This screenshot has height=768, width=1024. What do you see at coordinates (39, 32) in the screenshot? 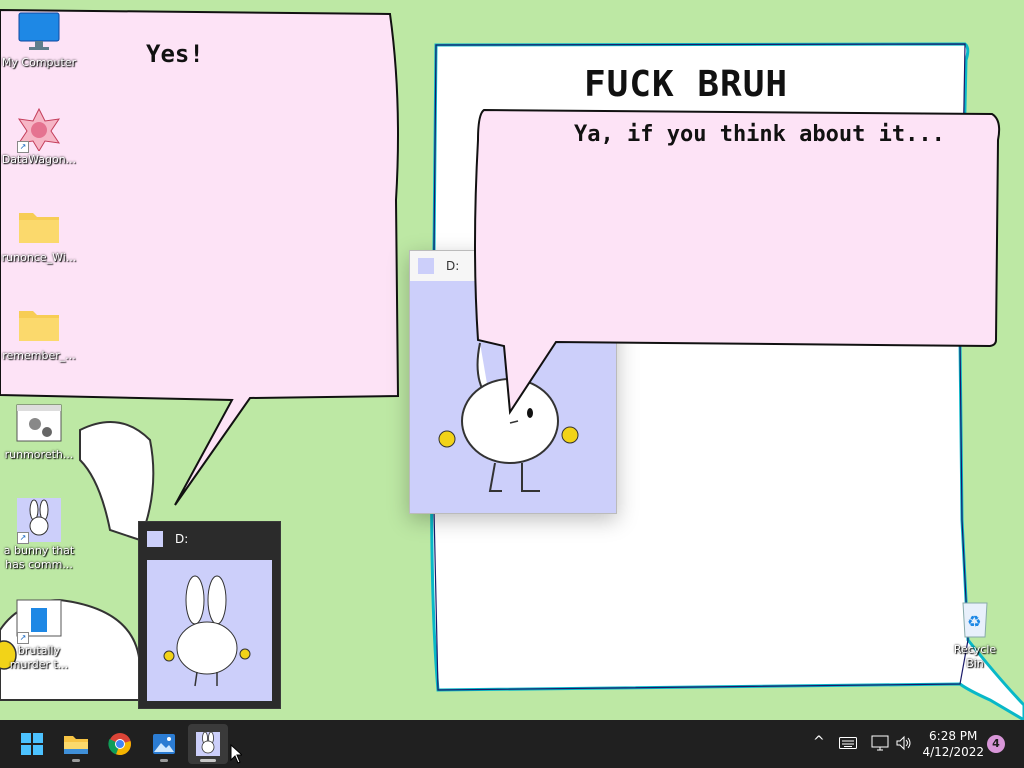
I see `monitor-icon` at bounding box center [39, 32].